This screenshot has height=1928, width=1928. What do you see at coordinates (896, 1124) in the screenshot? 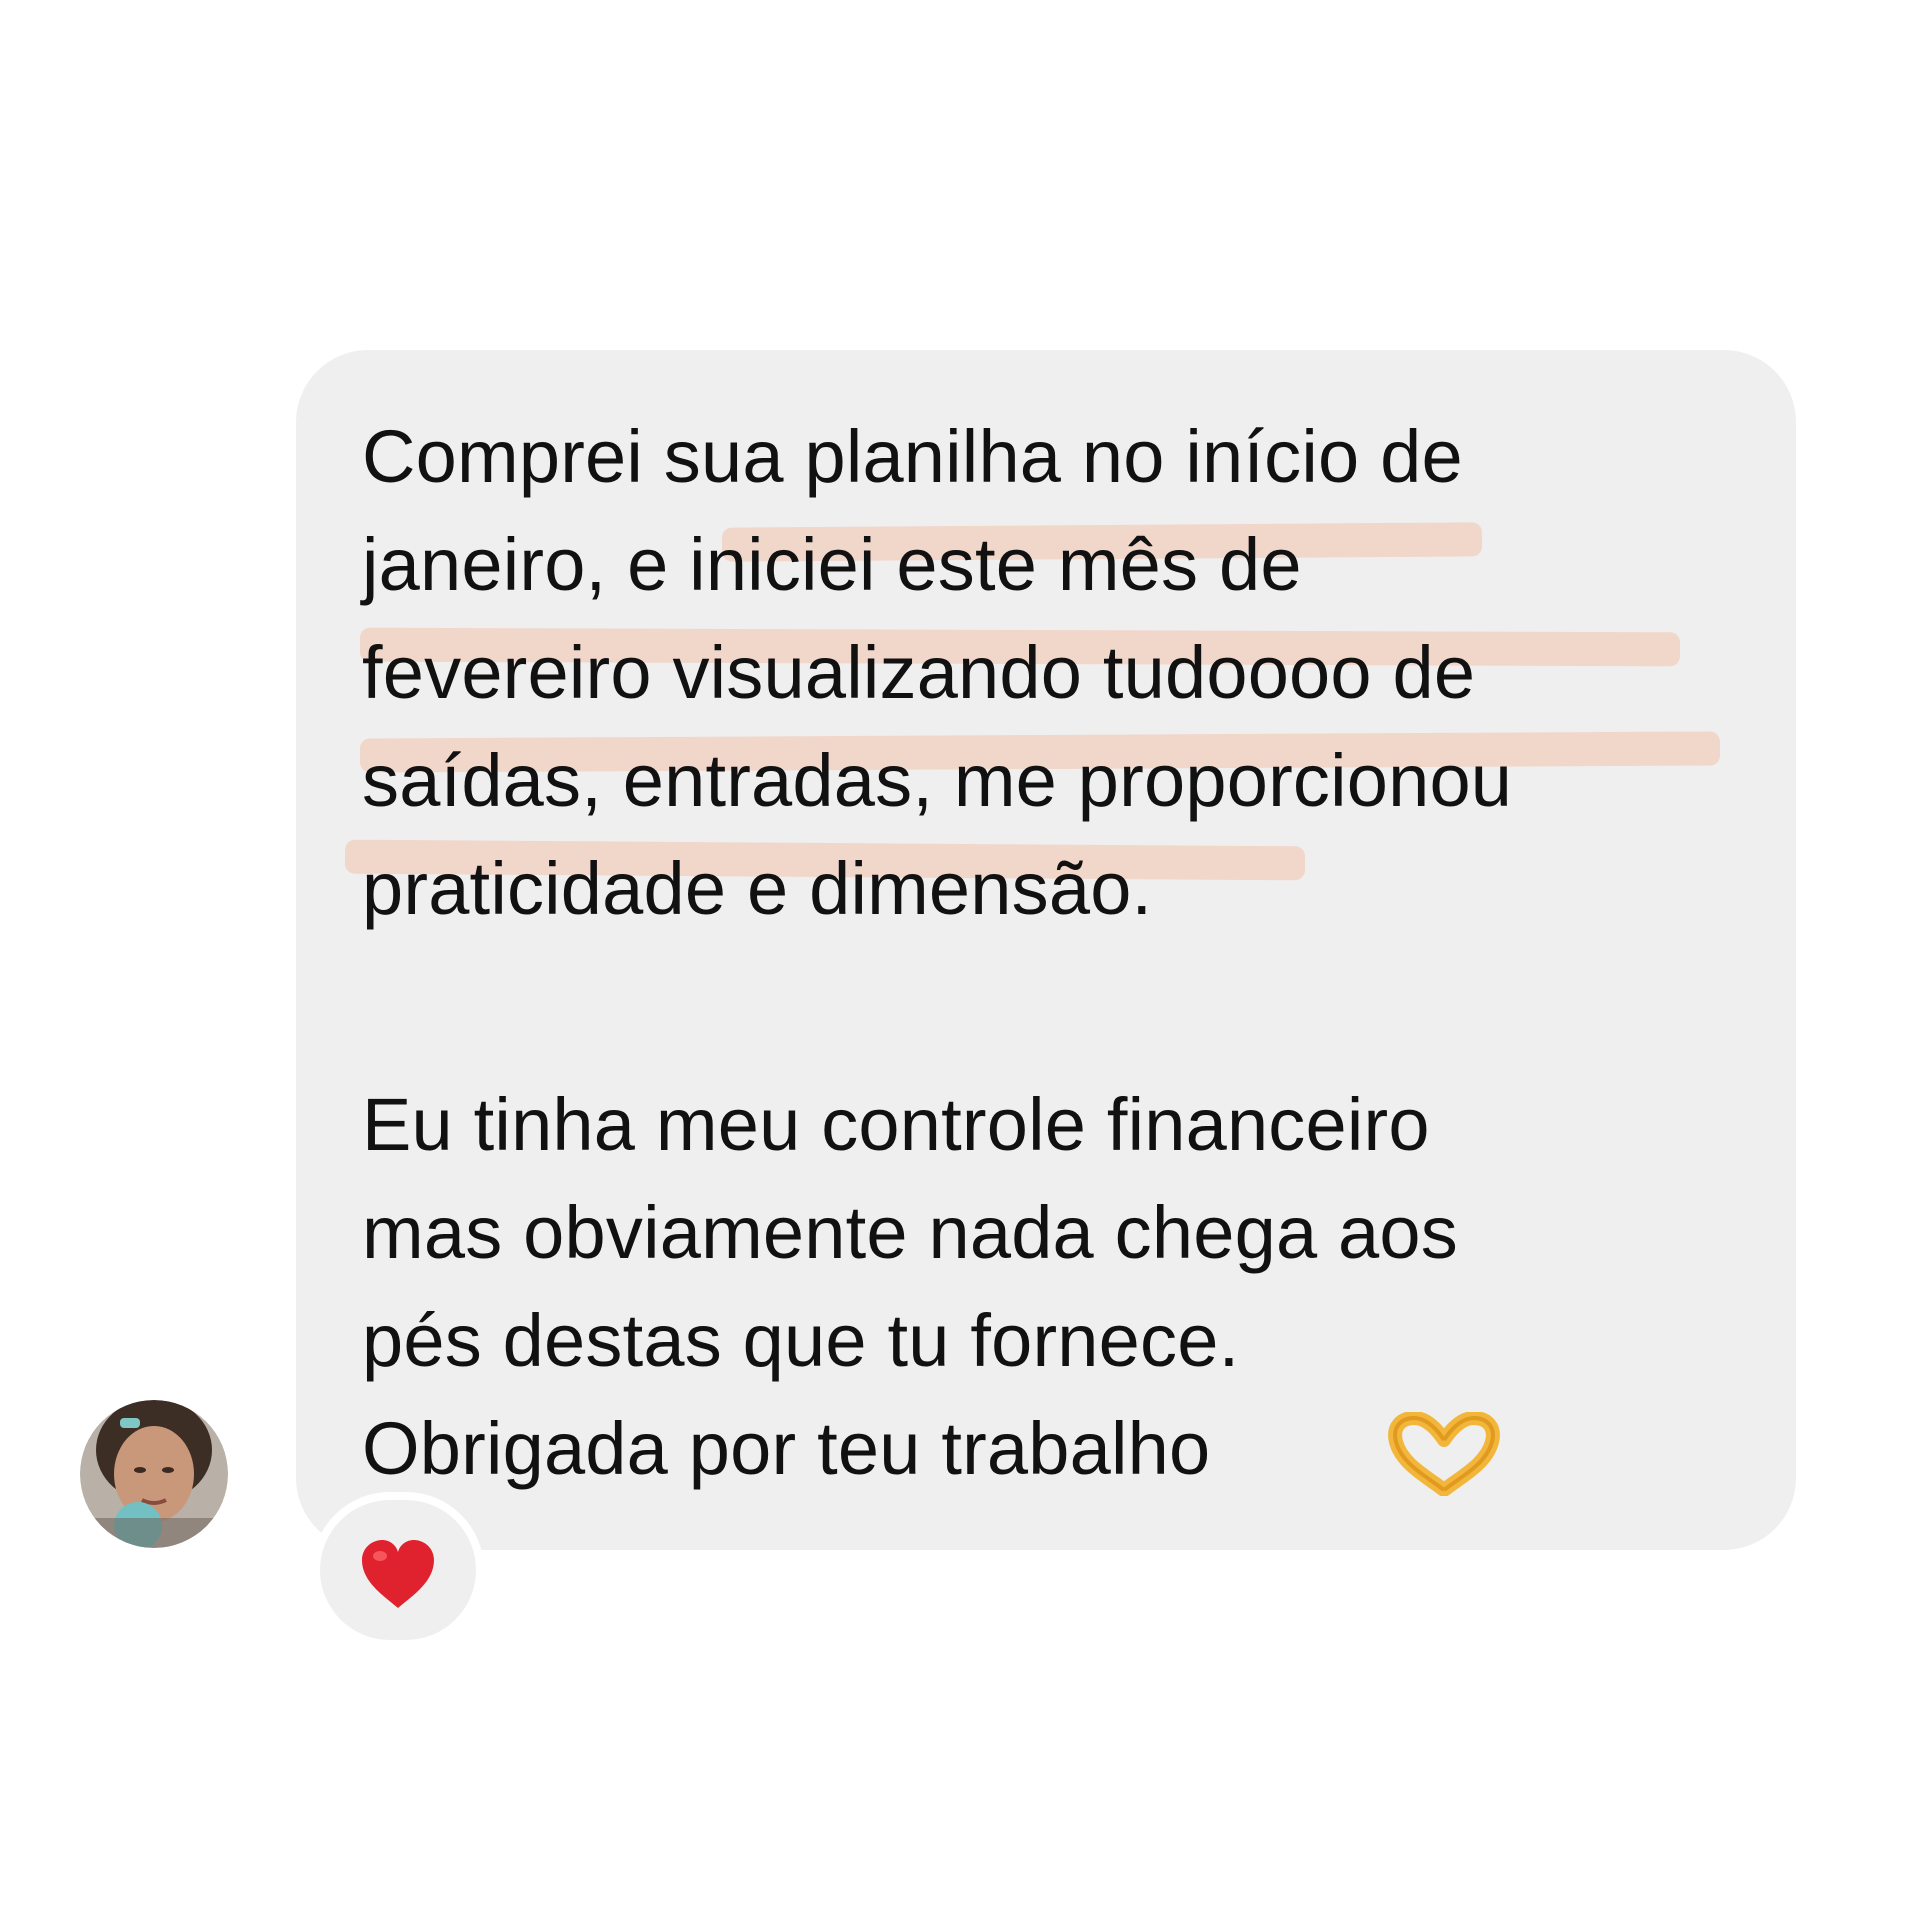
I see `message-line: Eu tinha meu controle financeiro` at bounding box center [896, 1124].